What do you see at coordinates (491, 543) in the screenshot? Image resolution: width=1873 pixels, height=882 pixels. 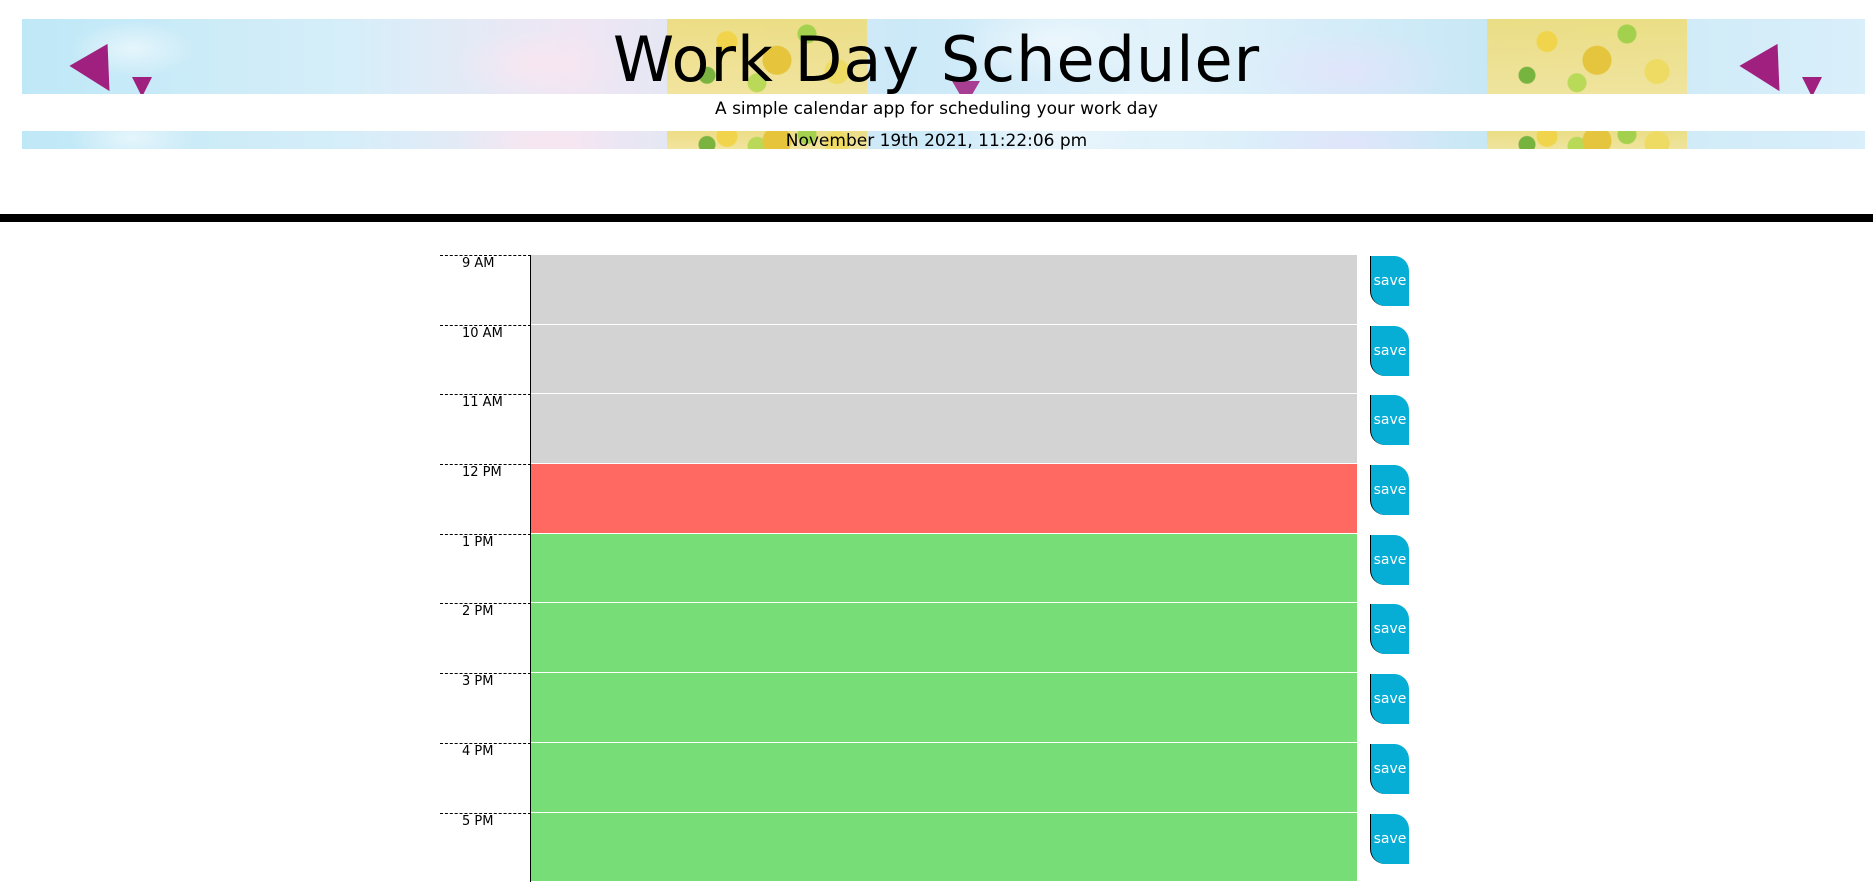 I see `hour-text: 1 PM` at bounding box center [491, 543].